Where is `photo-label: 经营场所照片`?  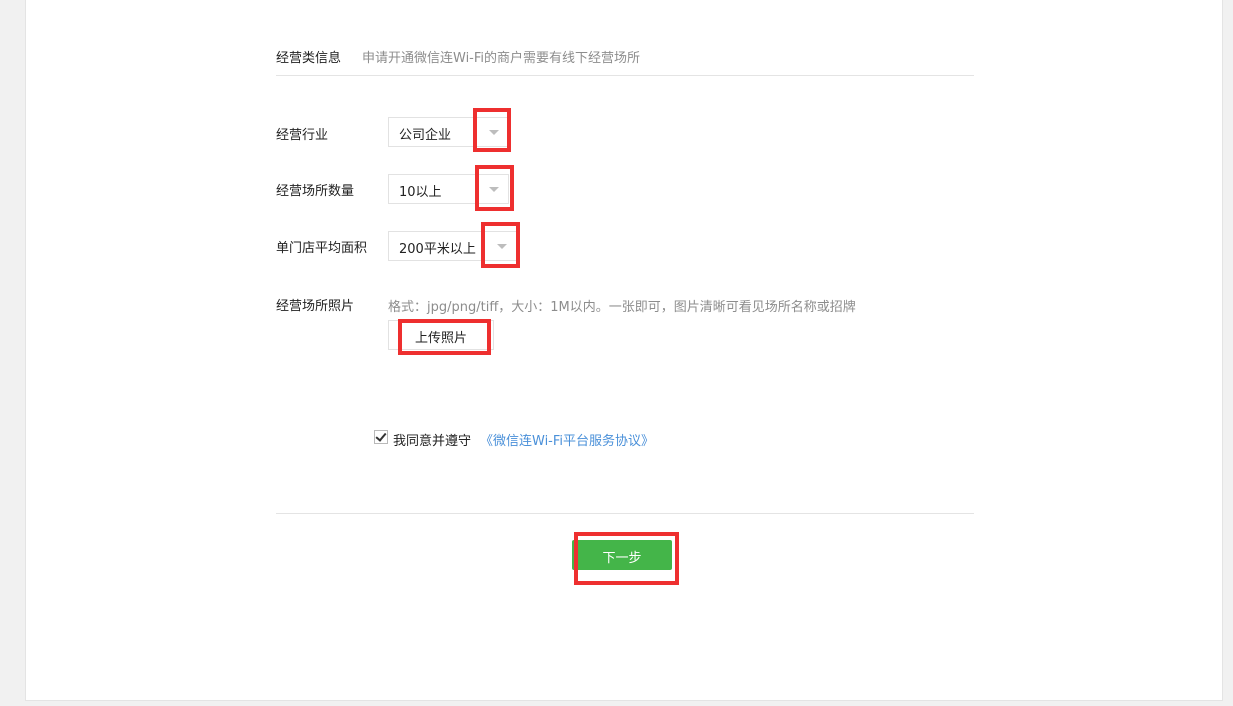
photo-label: 经营场所照片 is located at coordinates (315, 306).